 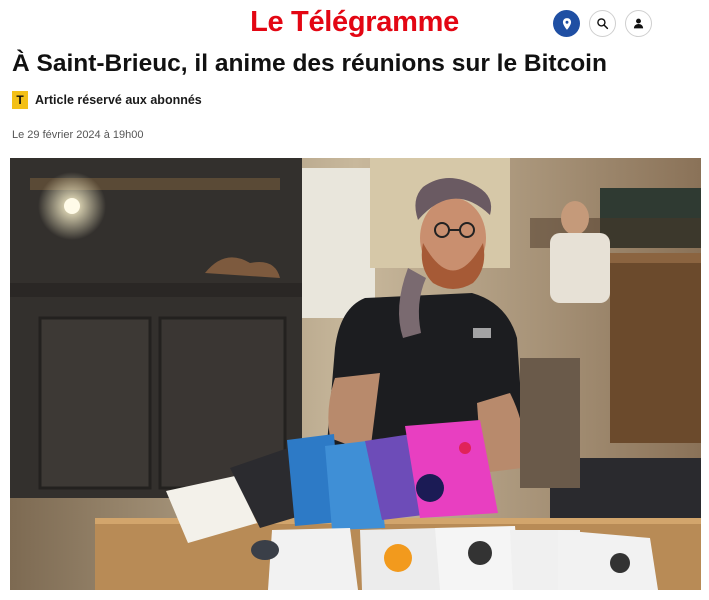 I want to click on premium-indicator: T Article réservé aux abonnés, so click(x=107, y=100).